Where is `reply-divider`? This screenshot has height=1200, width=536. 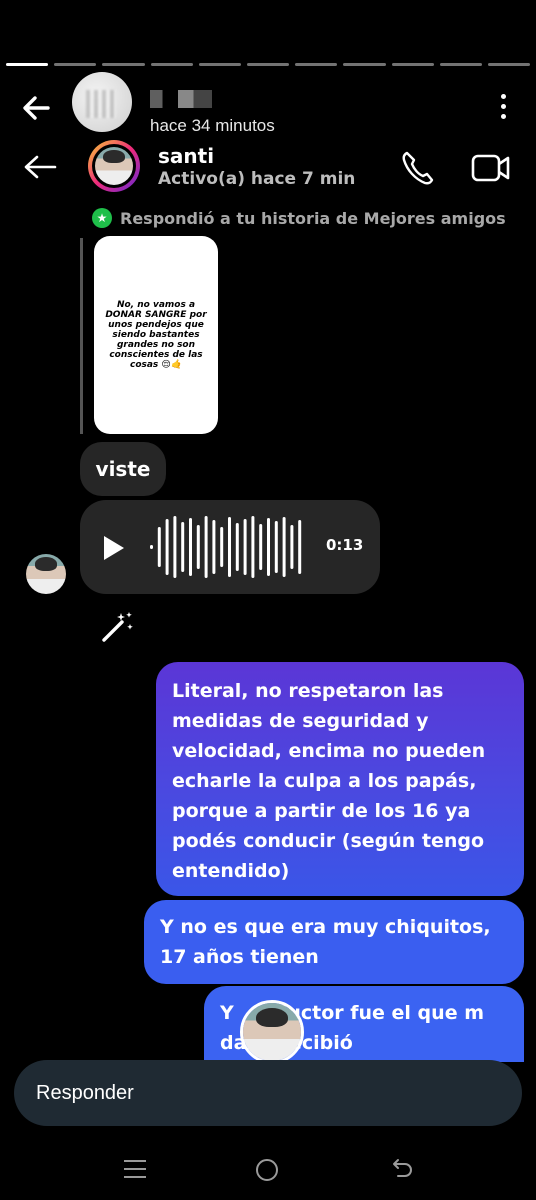 reply-divider is located at coordinates (81, 336).